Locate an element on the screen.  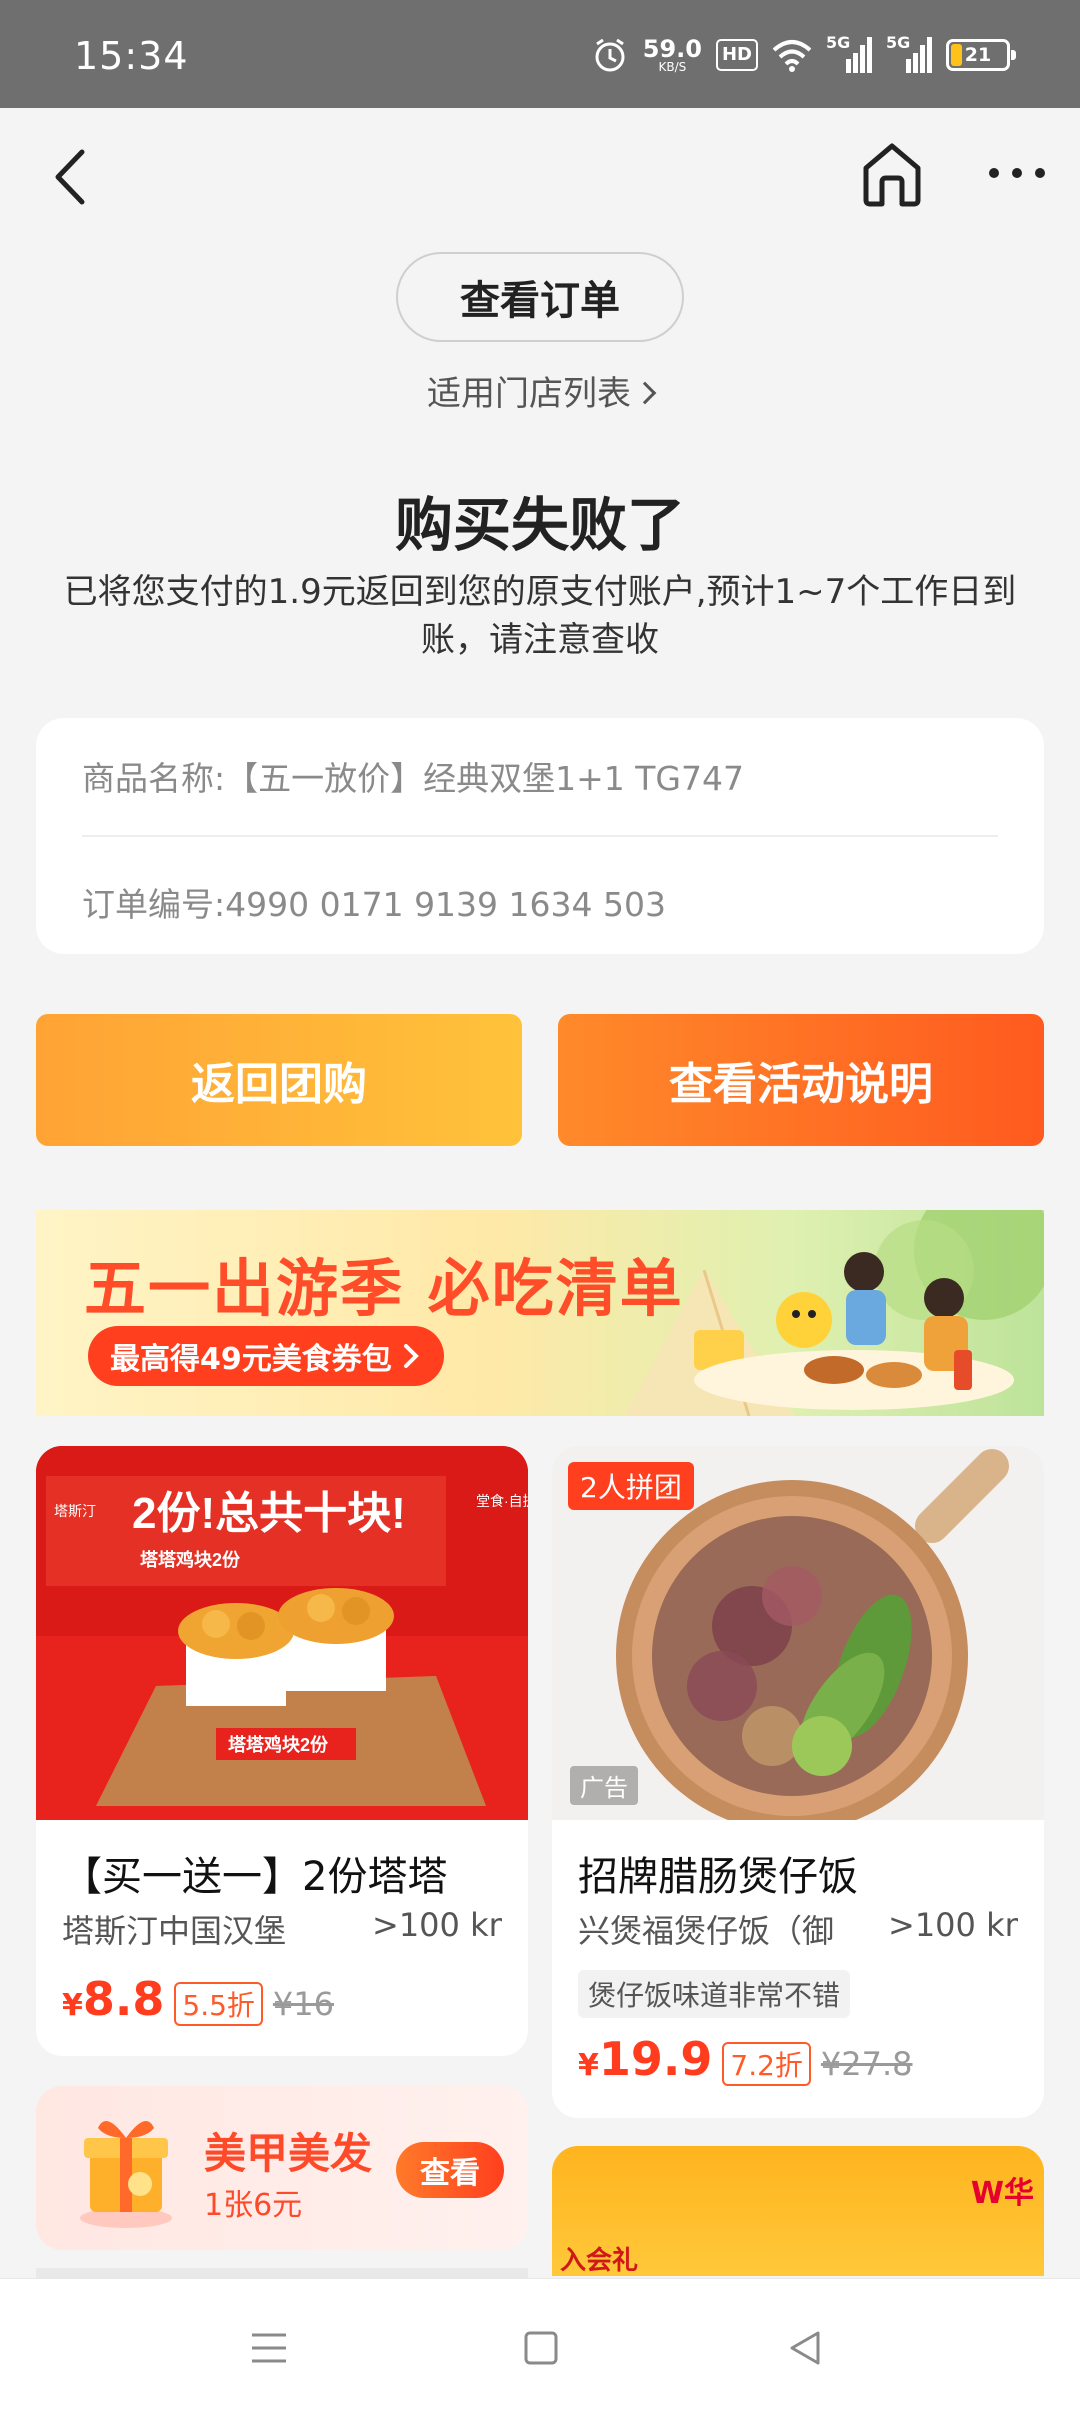
banner-cta-label: 最高得49元美食券包 is located at coordinates (251, 1359).